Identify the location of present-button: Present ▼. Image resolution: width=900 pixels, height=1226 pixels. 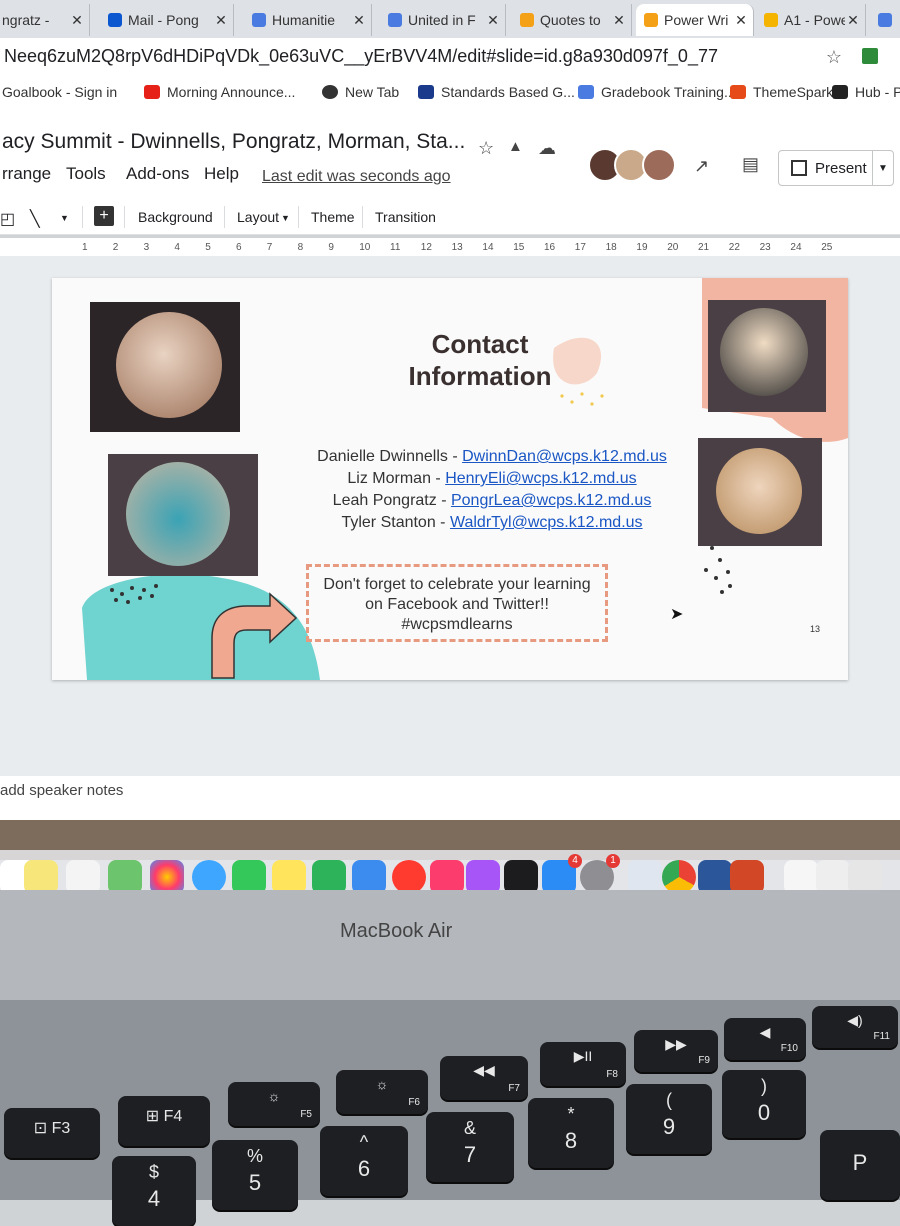
(836, 168).